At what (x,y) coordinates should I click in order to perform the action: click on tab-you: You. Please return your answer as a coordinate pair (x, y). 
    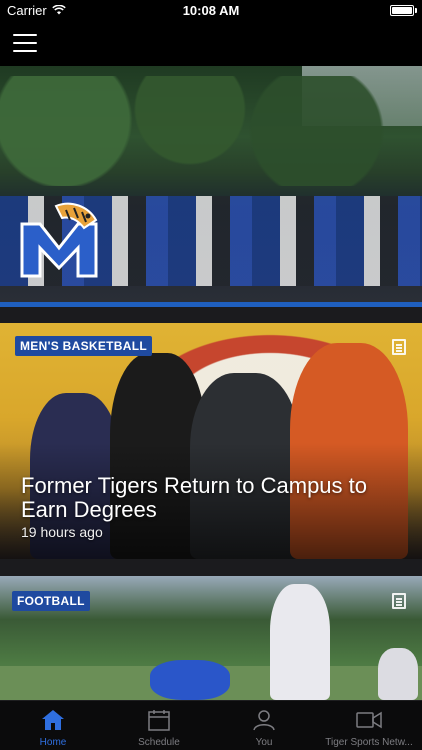
    Looking at the image, I should click on (264, 725).